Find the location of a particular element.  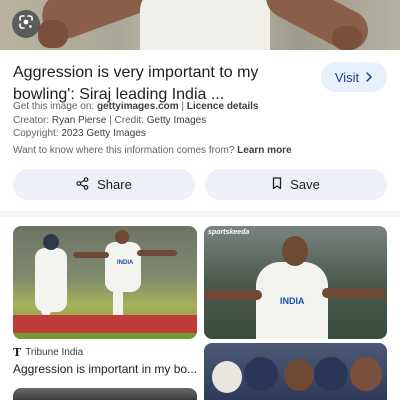

result-source: T Tribune India is located at coordinates (48, 352).